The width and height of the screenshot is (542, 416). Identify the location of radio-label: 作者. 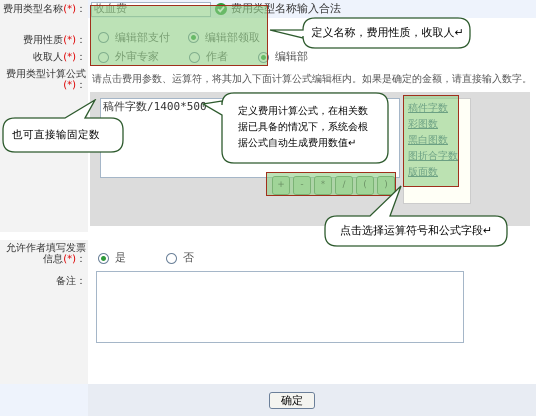
(217, 56).